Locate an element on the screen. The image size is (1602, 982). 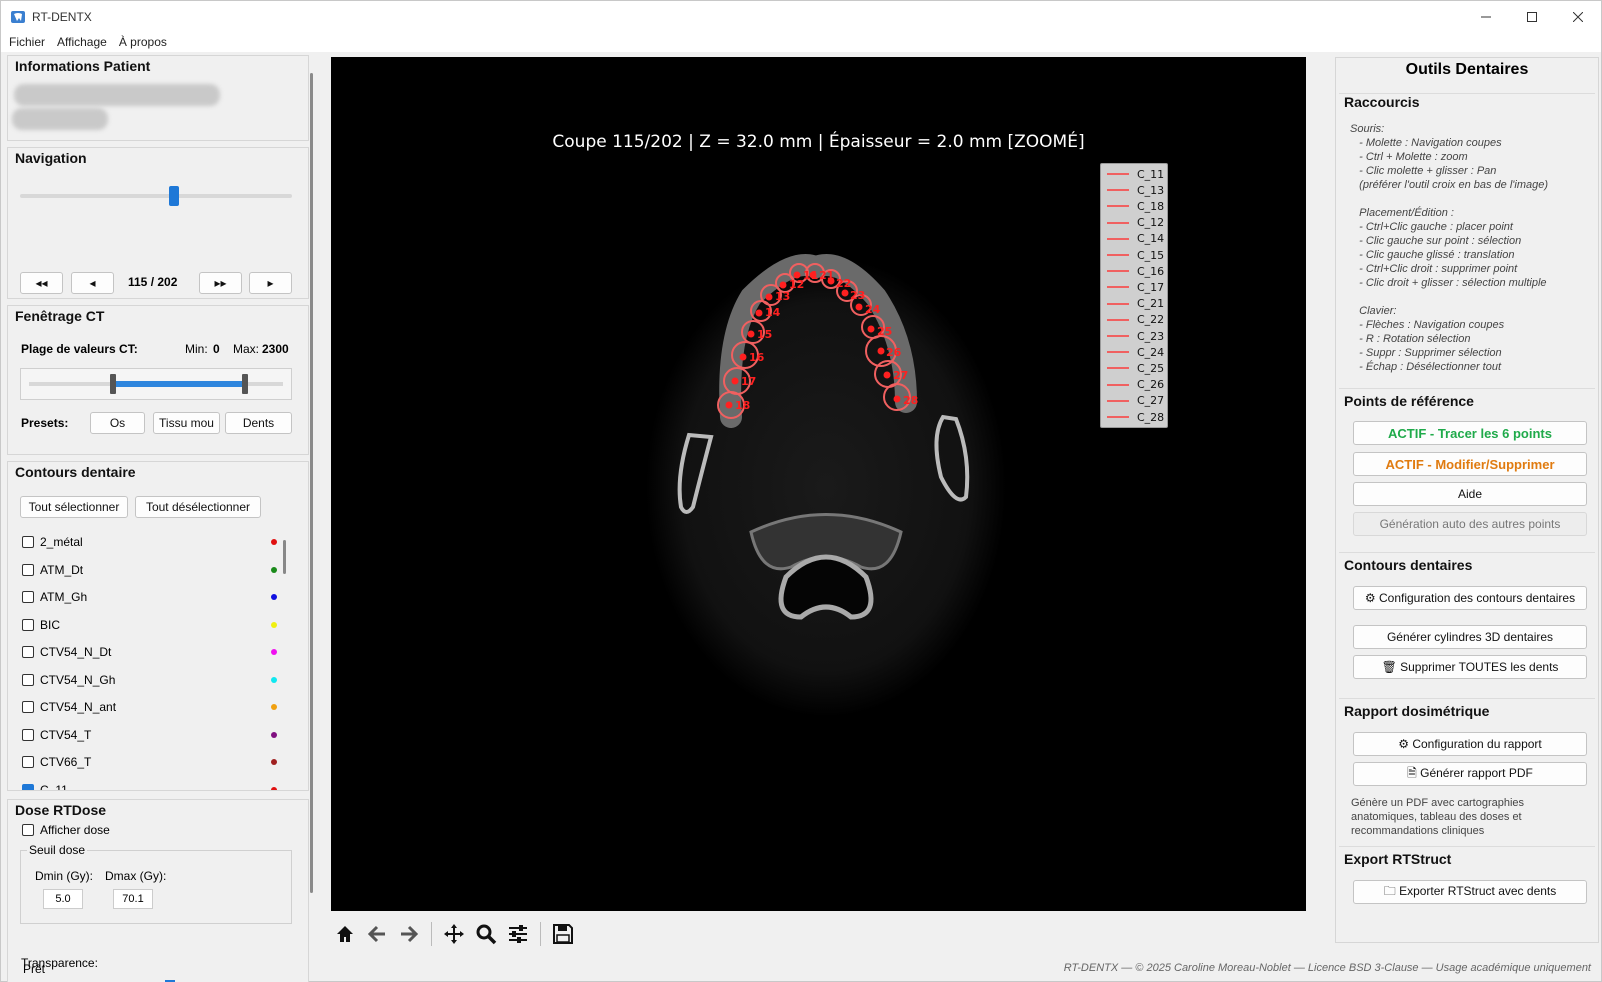
configure-subplots-button is located at coordinates (518, 934).